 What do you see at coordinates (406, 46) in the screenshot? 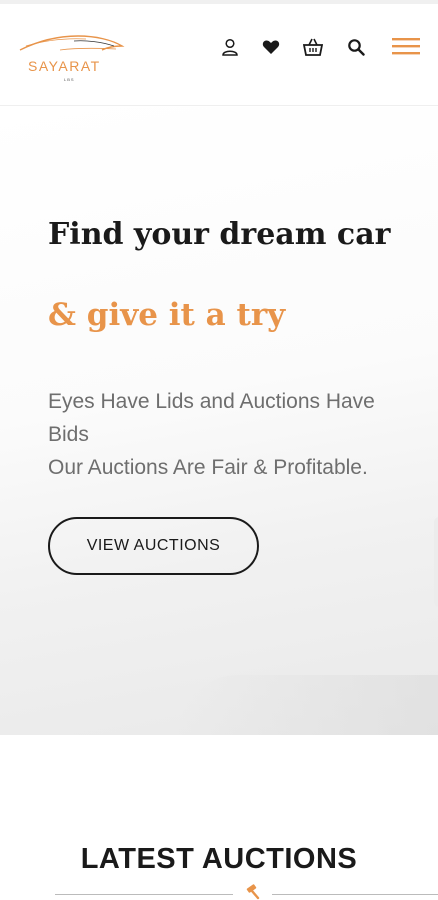
I see `menu-icon` at bounding box center [406, 46].